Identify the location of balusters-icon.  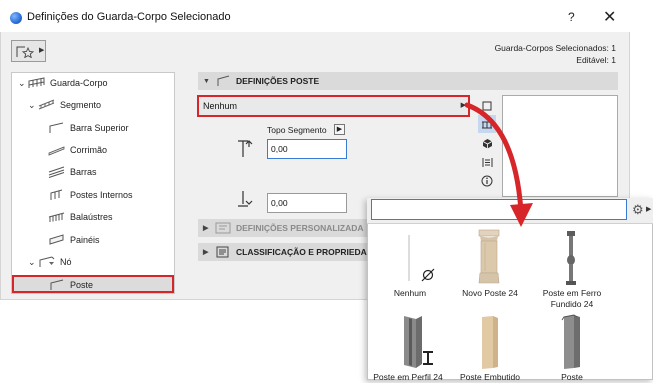
(57, 217).